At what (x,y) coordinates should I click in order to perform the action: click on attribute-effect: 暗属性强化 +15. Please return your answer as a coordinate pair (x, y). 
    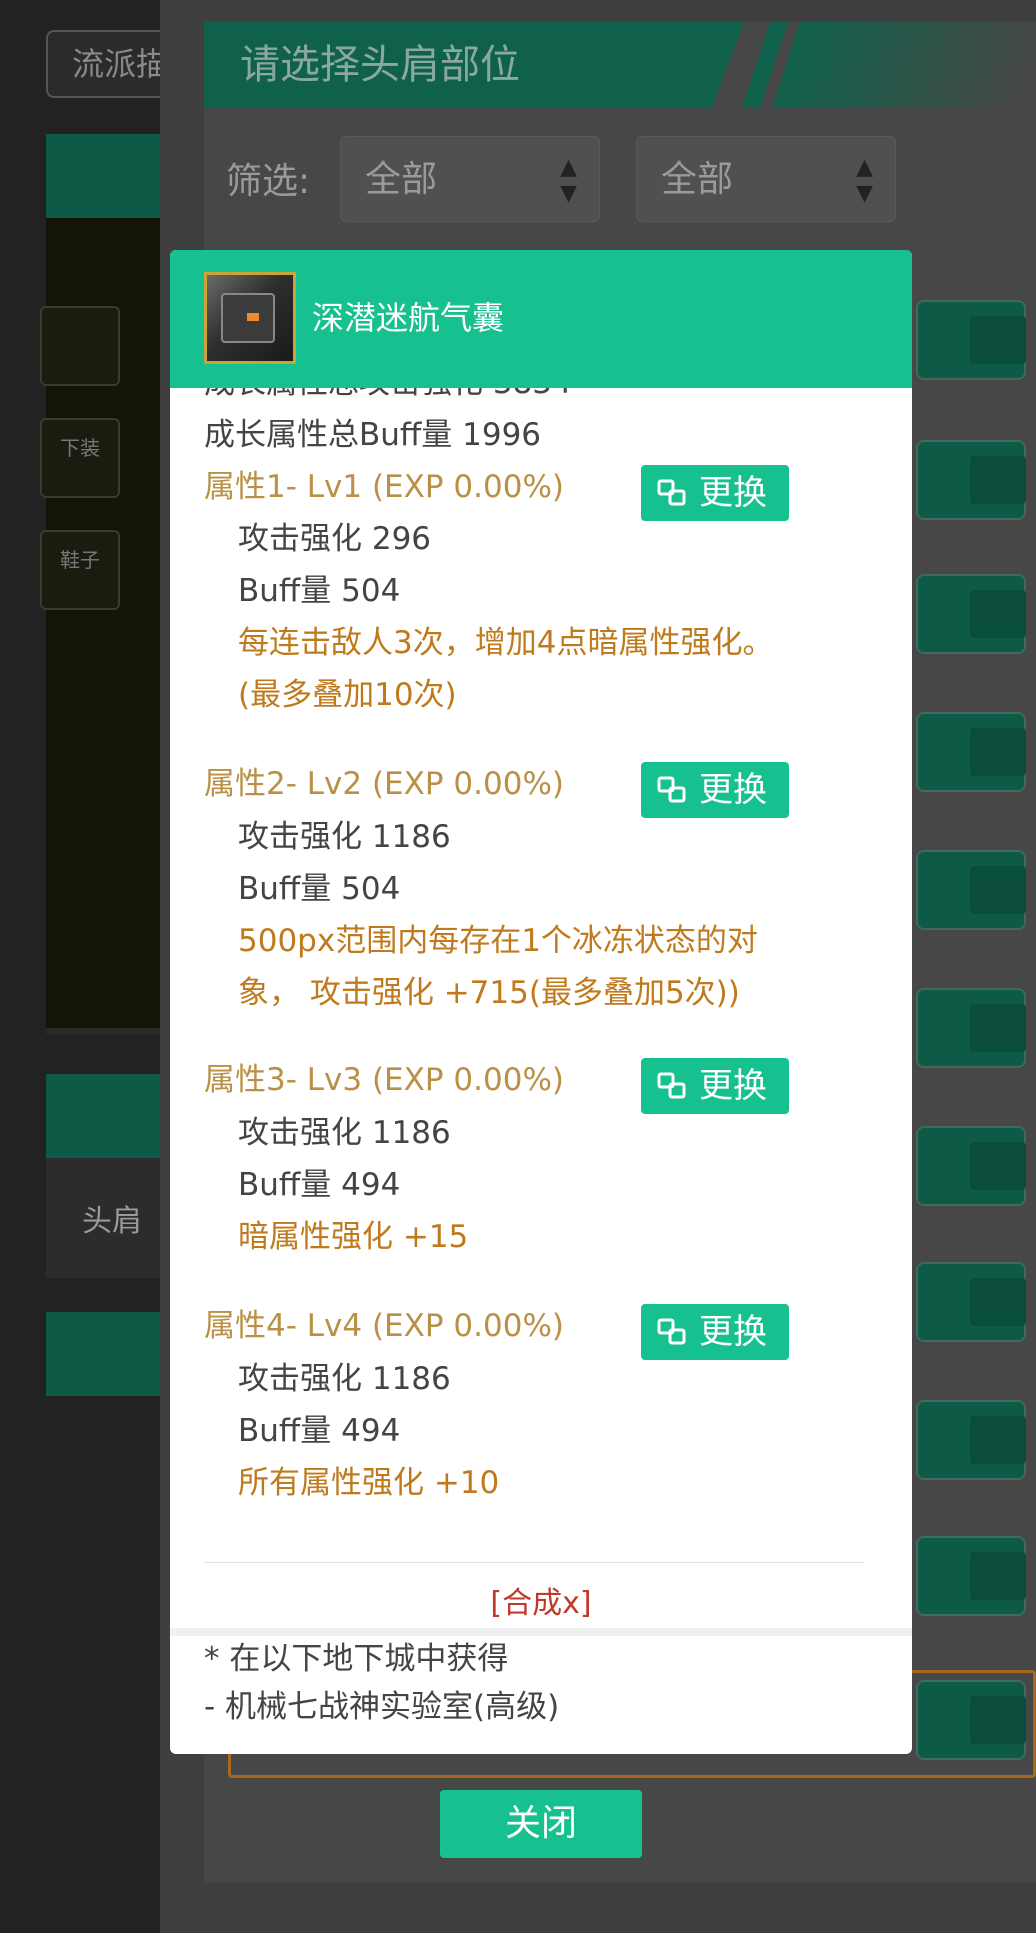
    Looking at the image, I should click on (353, 1237).